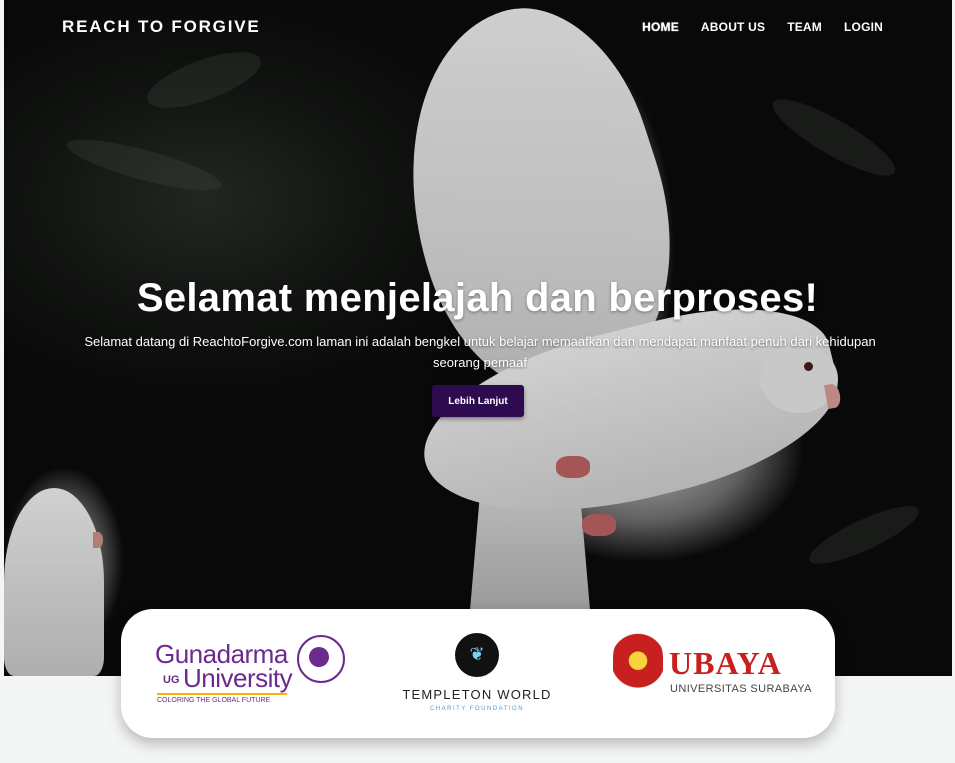 Image resolution: width=955 pixels, height=763 pixels. What do you see at coordinates (161, 27) in the screenshot?
I see `brand-logo: REACH TO FORGIVE` at bounding box center [161, 27].